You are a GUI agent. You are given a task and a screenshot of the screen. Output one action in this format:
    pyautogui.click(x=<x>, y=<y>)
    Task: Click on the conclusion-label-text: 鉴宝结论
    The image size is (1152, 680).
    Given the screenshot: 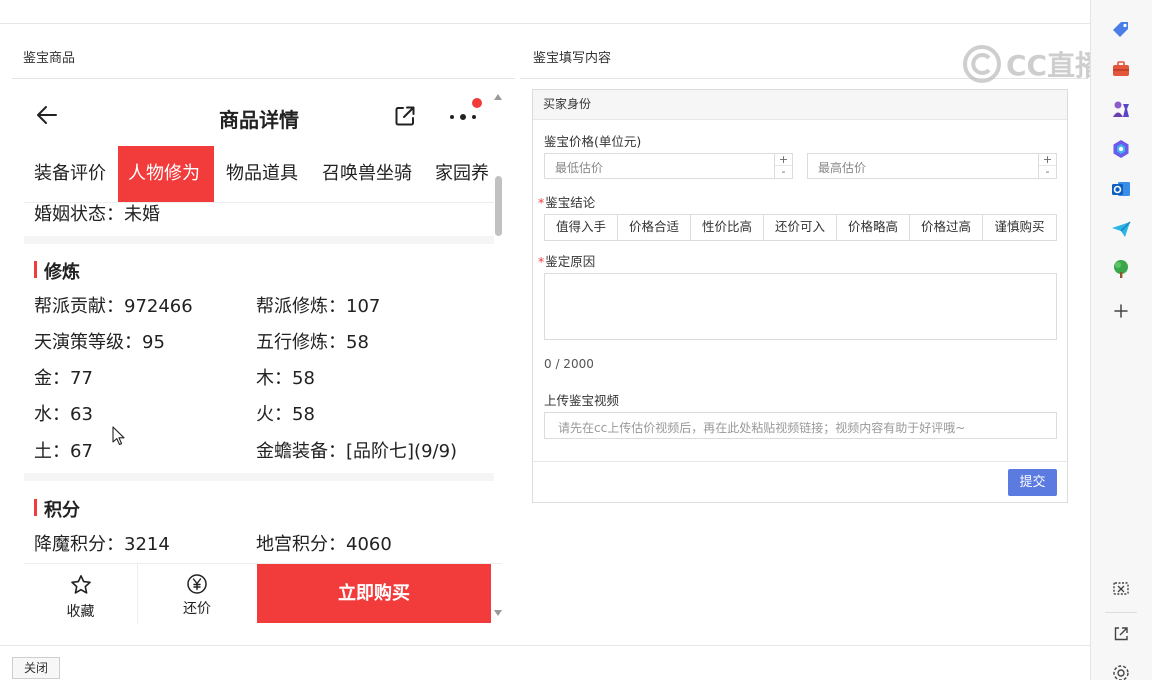 What is the action you would take?
    pyautogui.click(x=570, y=202)
    